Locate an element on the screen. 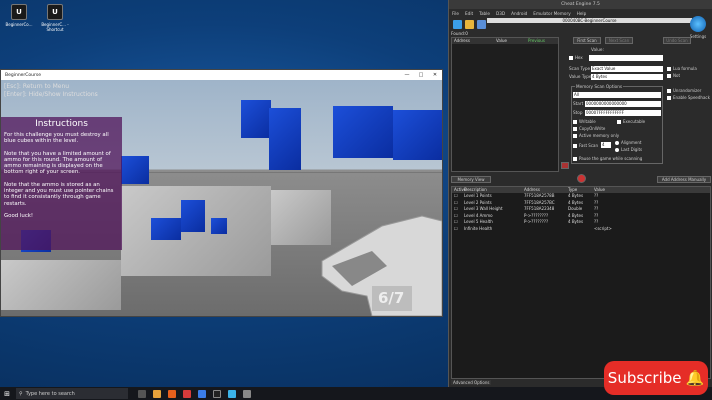 The height and width of the screenshot is (400, 712). menu-edit: Edit is located at coordinates (469, 13).